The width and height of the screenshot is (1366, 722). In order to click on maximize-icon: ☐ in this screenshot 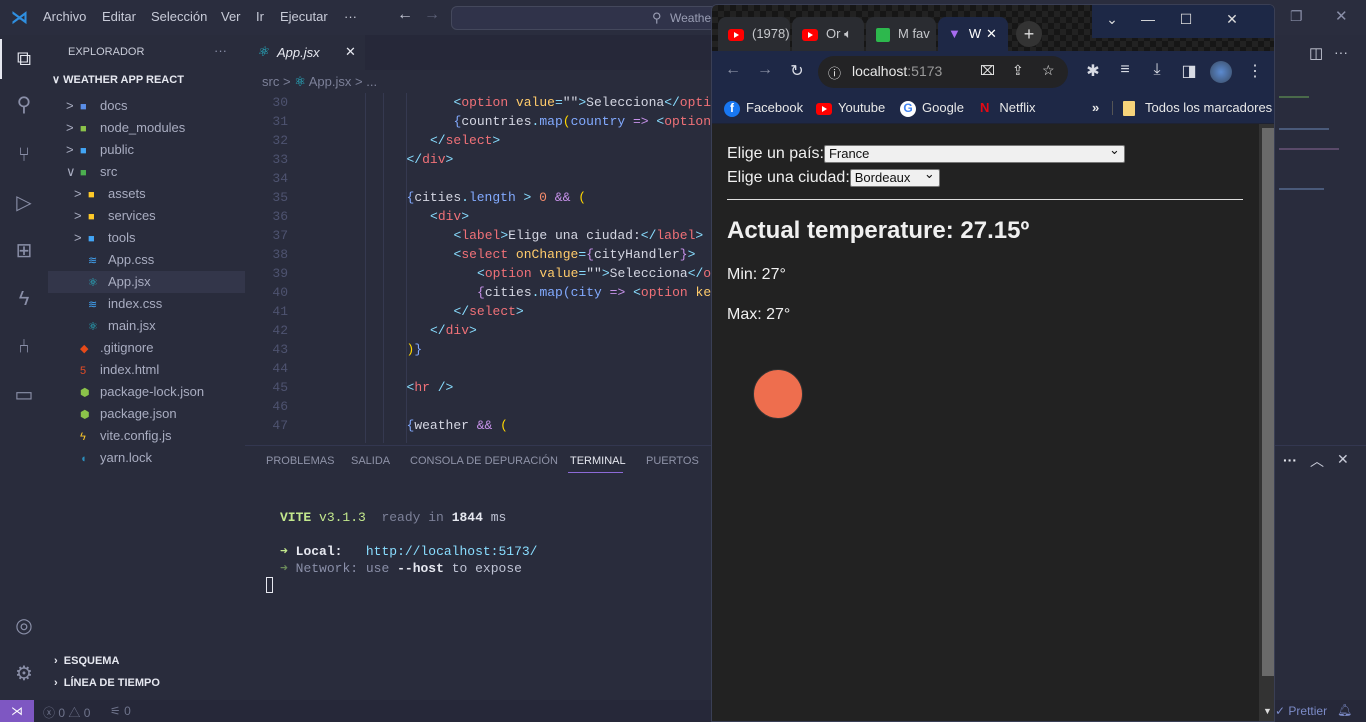, I will do `click(1186, 19)`.